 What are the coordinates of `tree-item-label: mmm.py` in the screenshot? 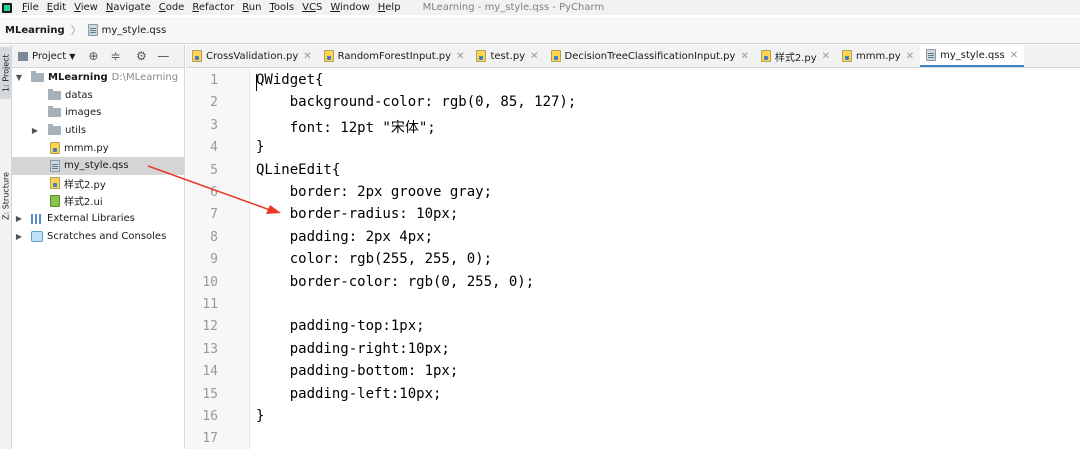 It's located at (86, 148).